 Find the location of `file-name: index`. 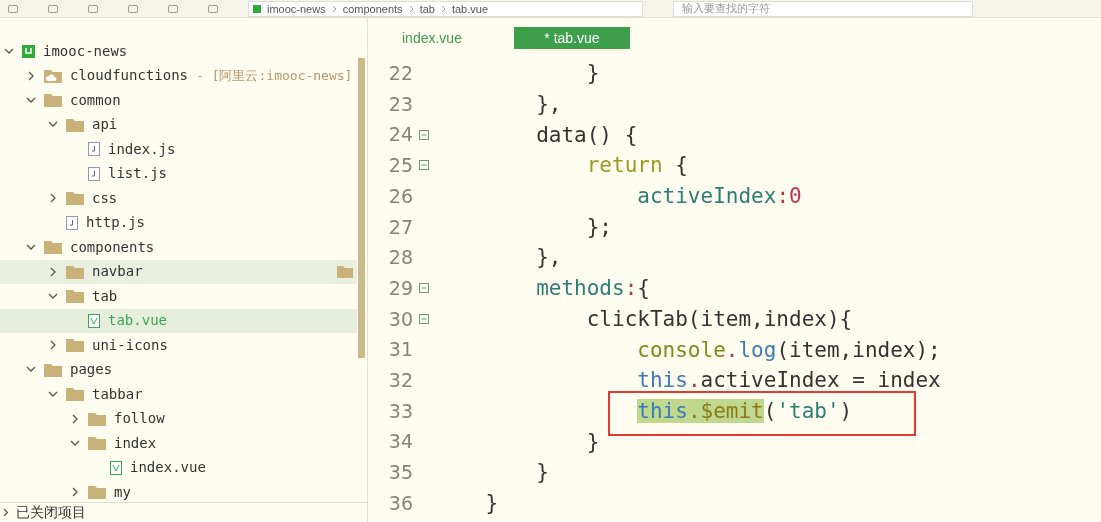

file-name: index is located at coordinates (135, 443).